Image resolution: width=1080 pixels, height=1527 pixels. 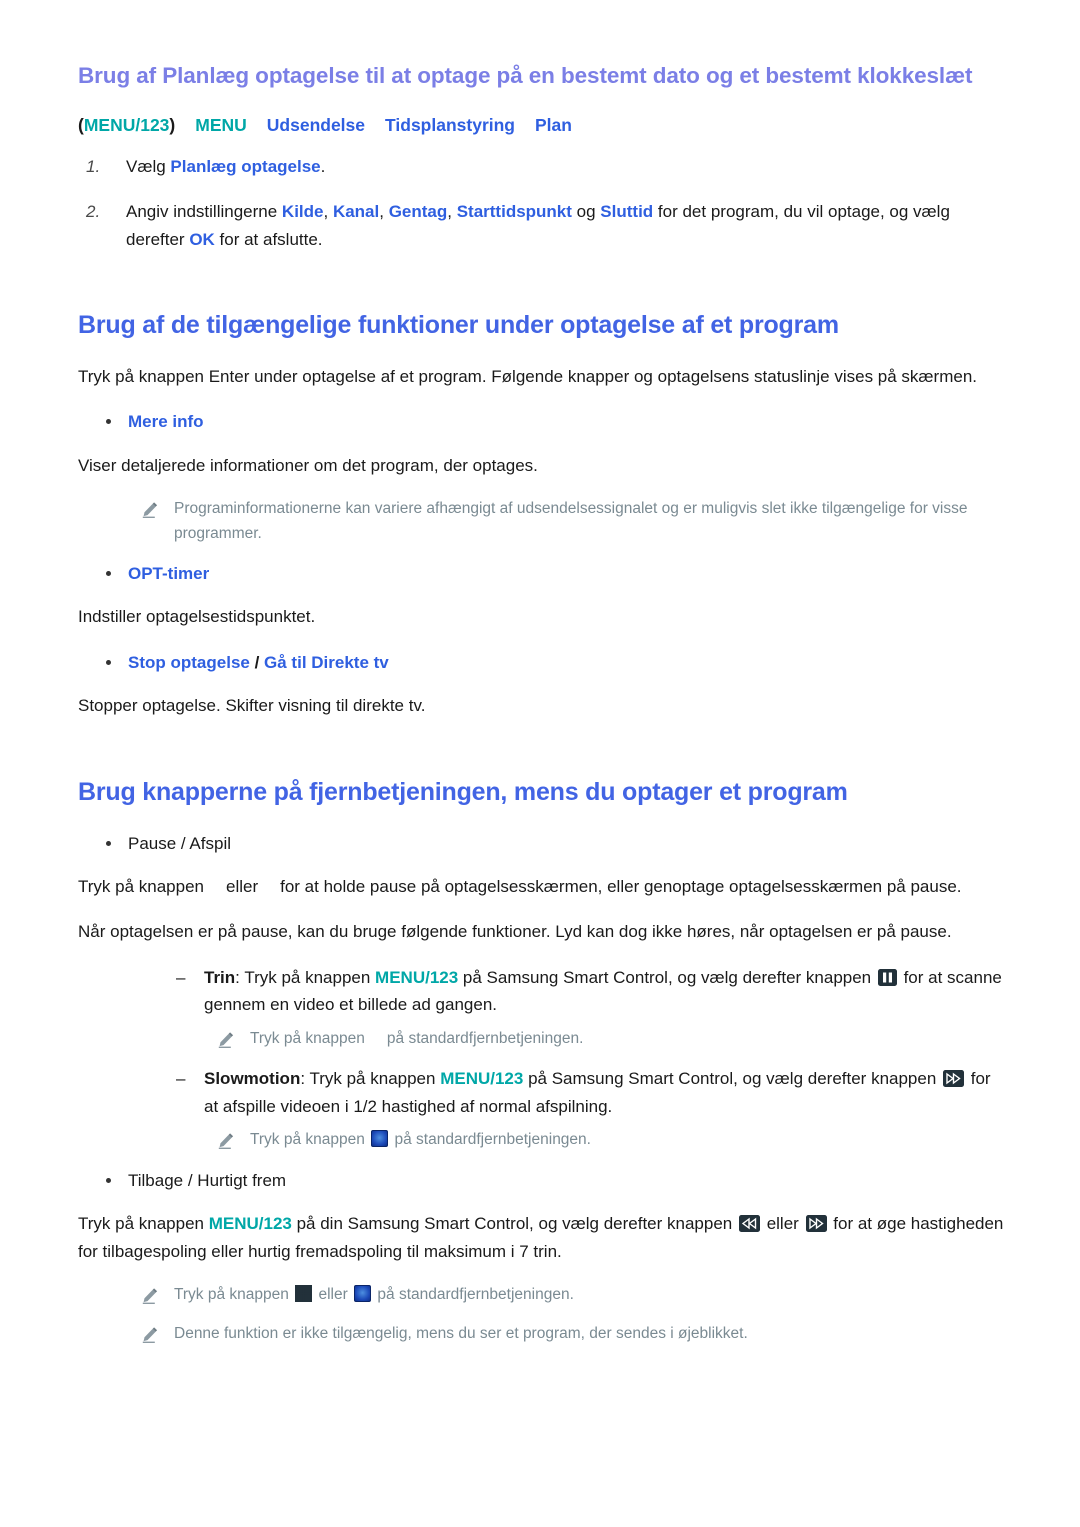 What do you see at coordinates (543, 662) in the screenshot?
I see `feature-stop-optagelse: Stop optagelse / Gå til Direkte tv` at bounding box center [543, 662].